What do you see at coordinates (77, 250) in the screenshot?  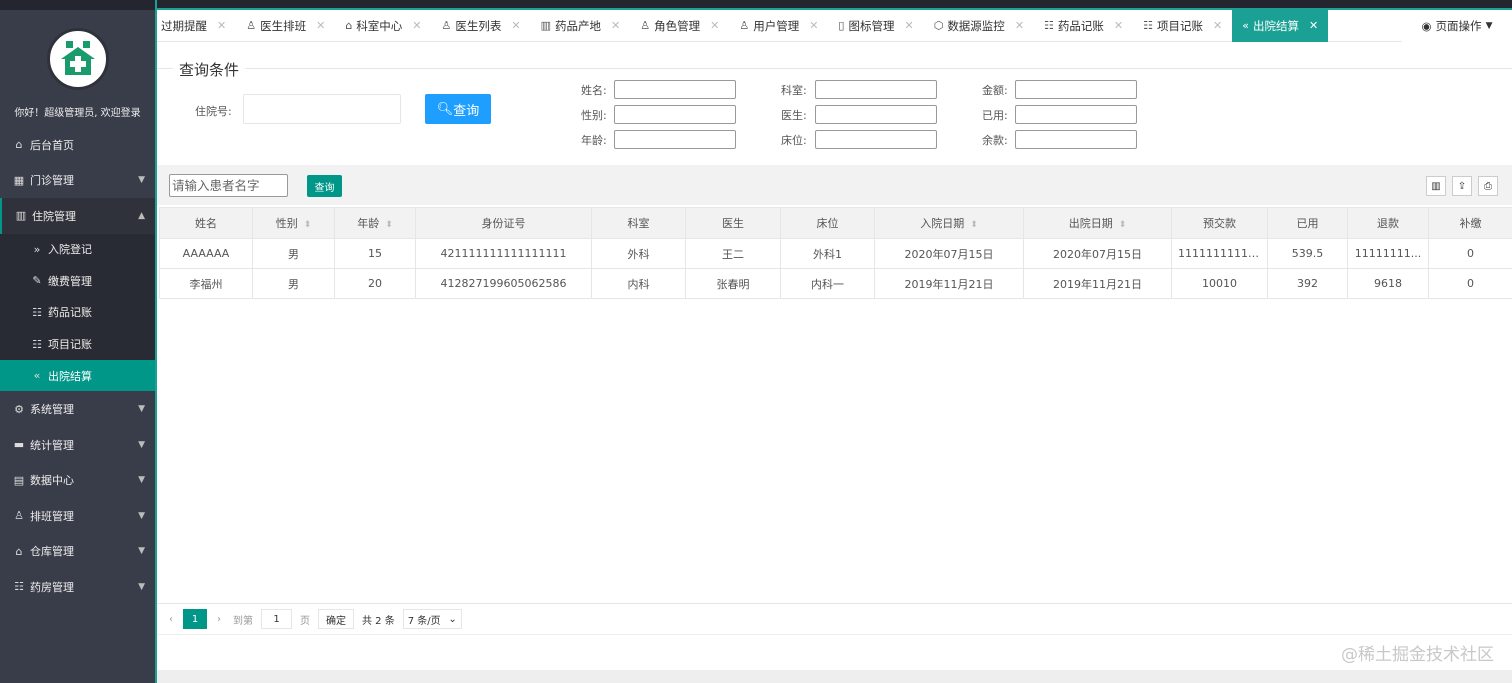 I see `nav-admission: » 入院登记` at bounding box center [77, 250].